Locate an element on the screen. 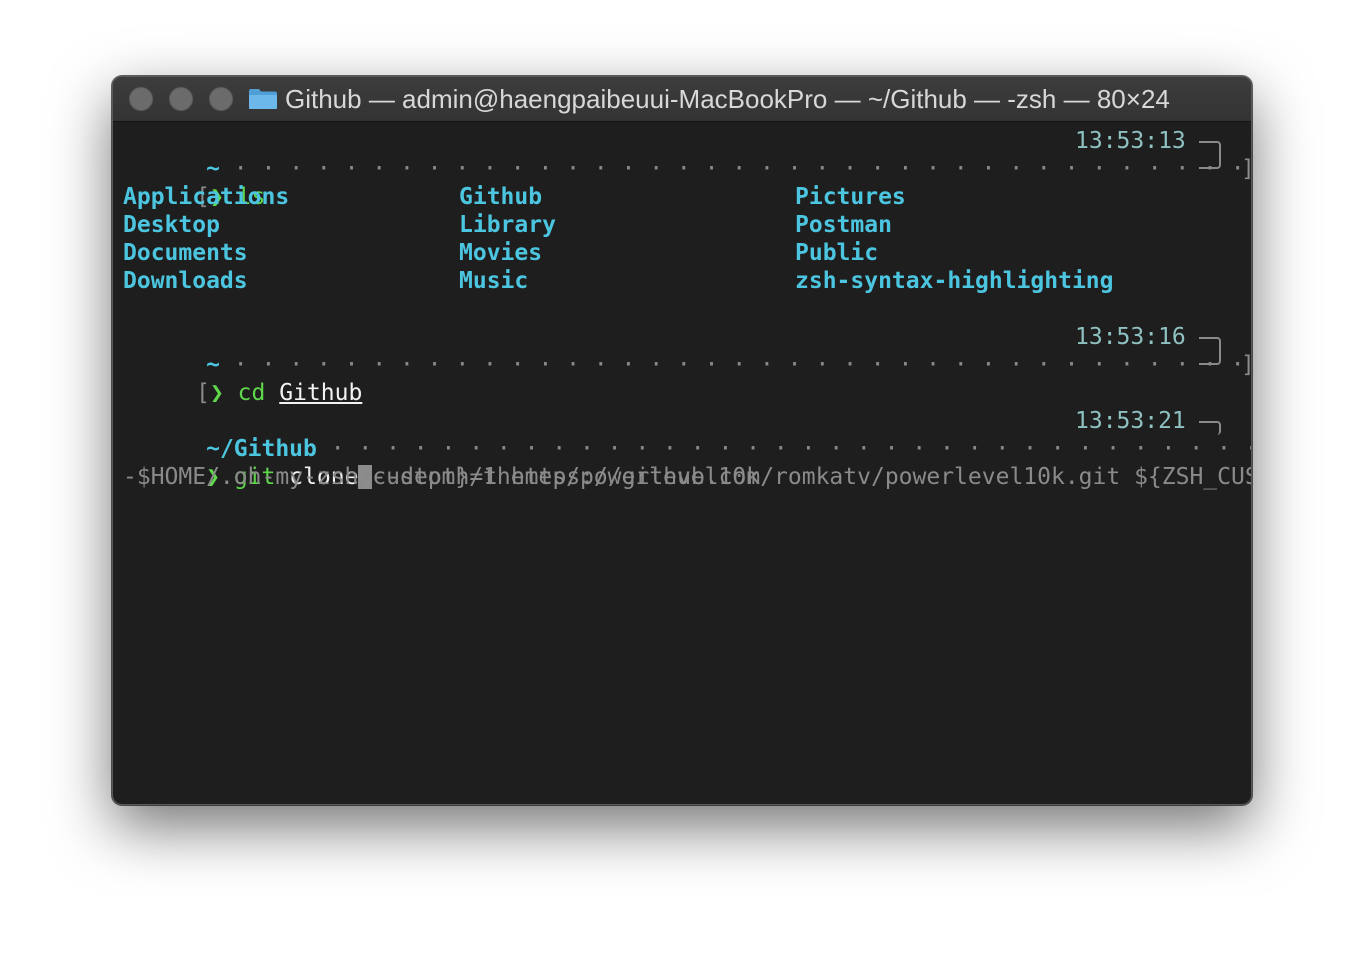 This screenshot has width=1364, height=954. list-item: zsh-syntax-highlighting is located at coordinates (954, 281).